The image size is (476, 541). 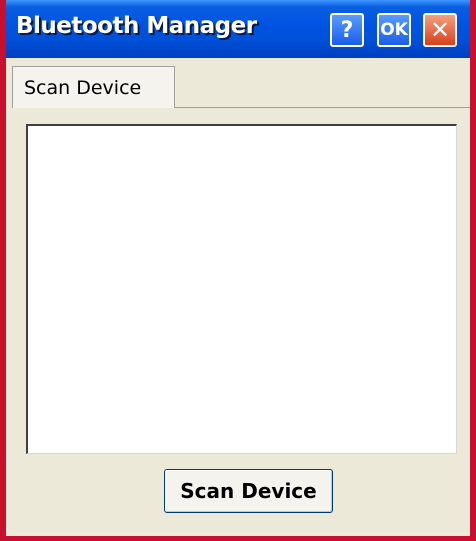 What do you see at coordinates (248, 491) in the screenshot?
I see `scan-device-button: Scan Device` at bounding box center [248, 491].